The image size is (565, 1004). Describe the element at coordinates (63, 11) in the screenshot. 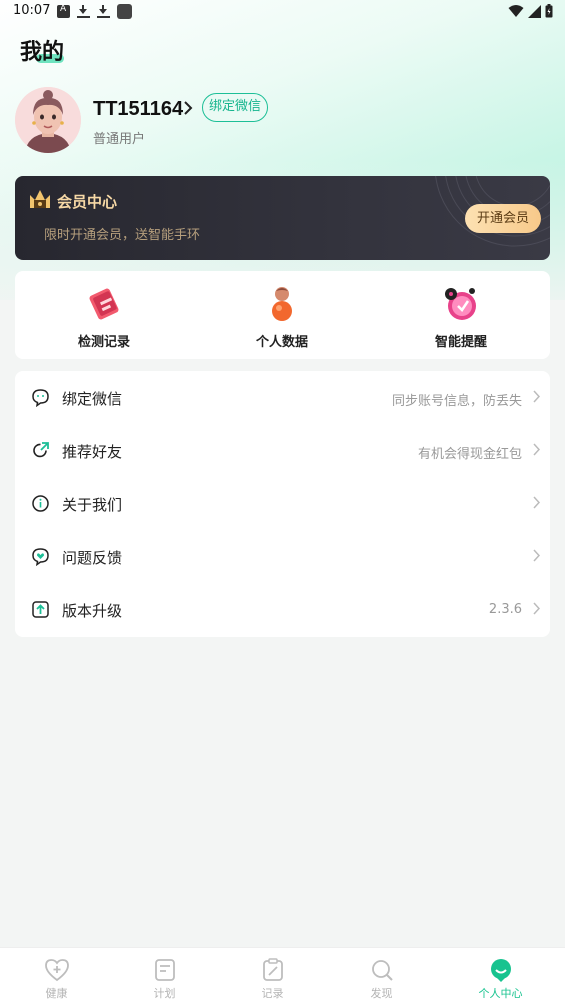

I see `font-notification-icon` at that location.